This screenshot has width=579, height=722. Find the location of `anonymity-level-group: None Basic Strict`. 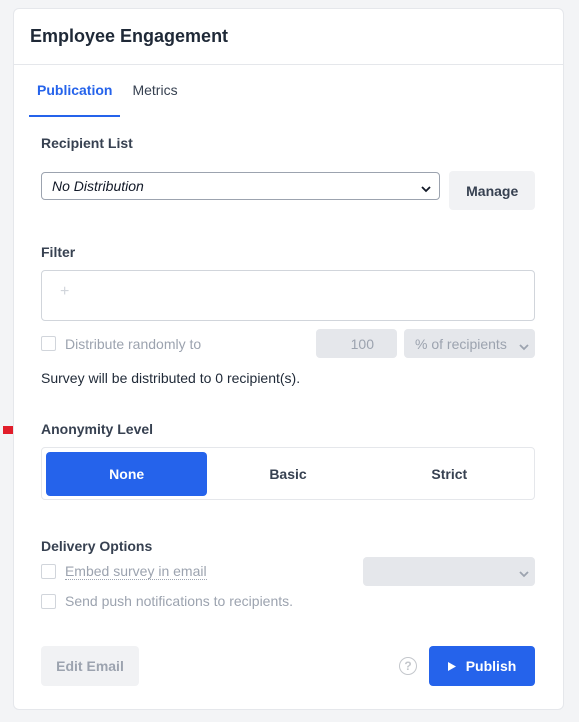

anonymity-level-group: None Basic Strict is located at coordinates (288, 473).